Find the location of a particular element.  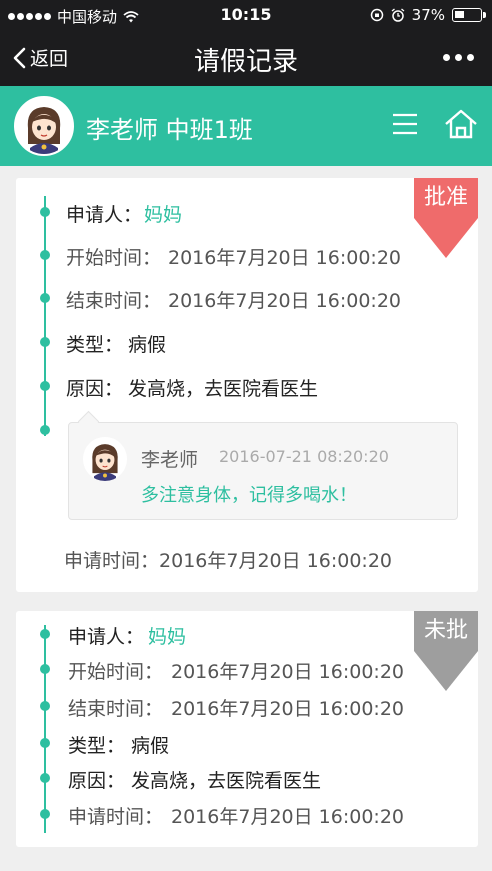

reply-author: 李老师 is located at coordinates (170, 460).